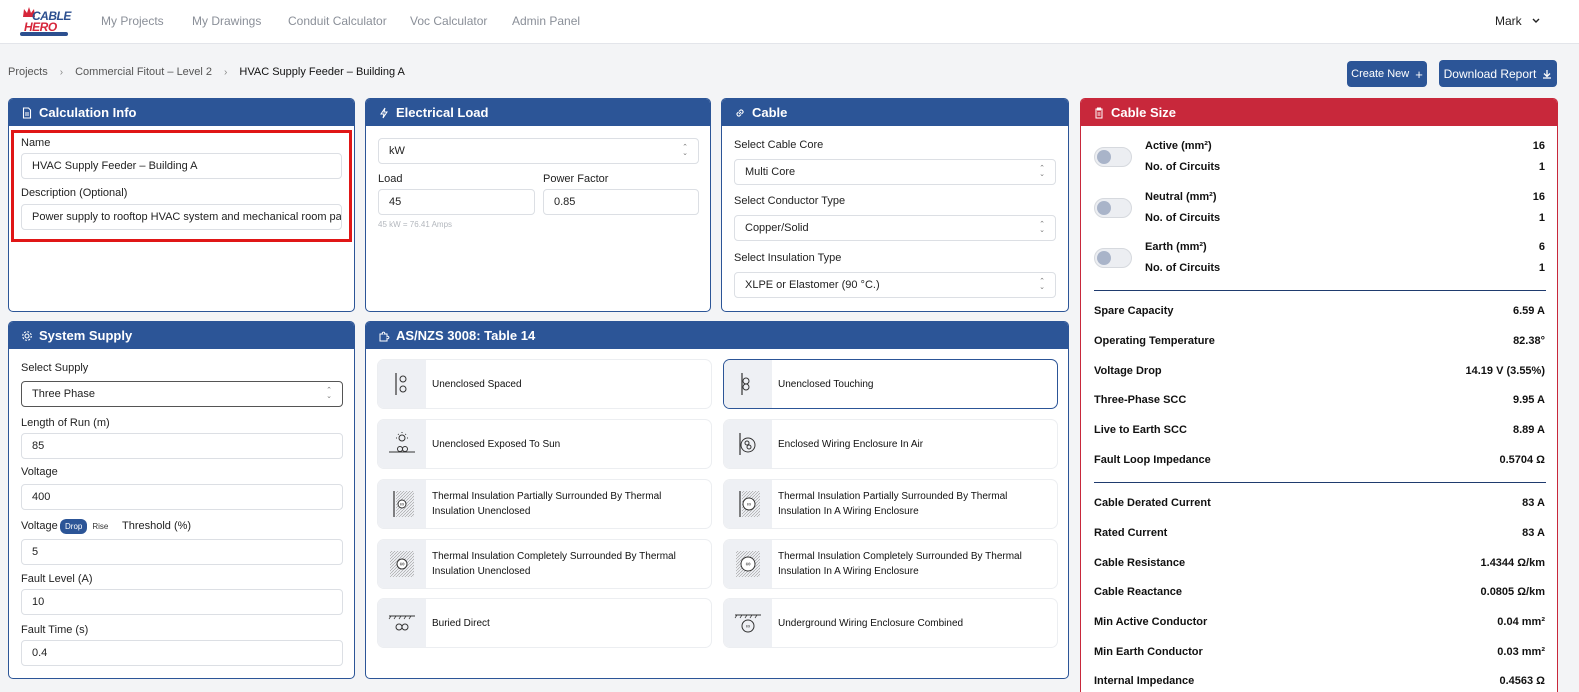 Image resolution: width=1579 pixels, height=692 pixels. I want to click on active-circuits-label: No. of Circuits, so click(1183, 167).